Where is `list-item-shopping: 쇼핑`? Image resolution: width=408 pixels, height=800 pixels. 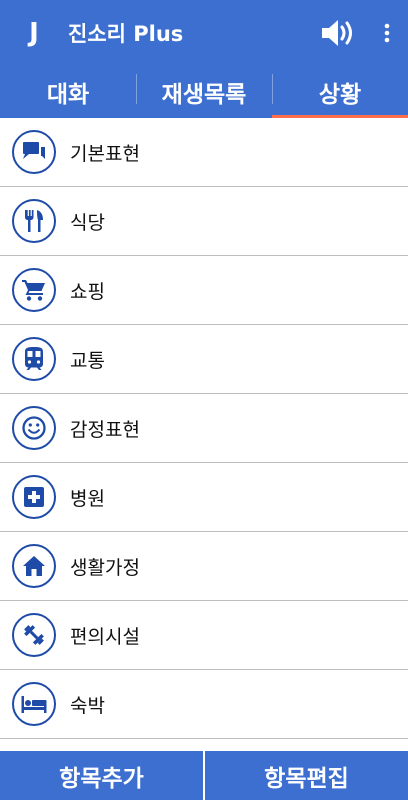
list-item-shopping: 쇼핑 is located at coordinates (204, 290).